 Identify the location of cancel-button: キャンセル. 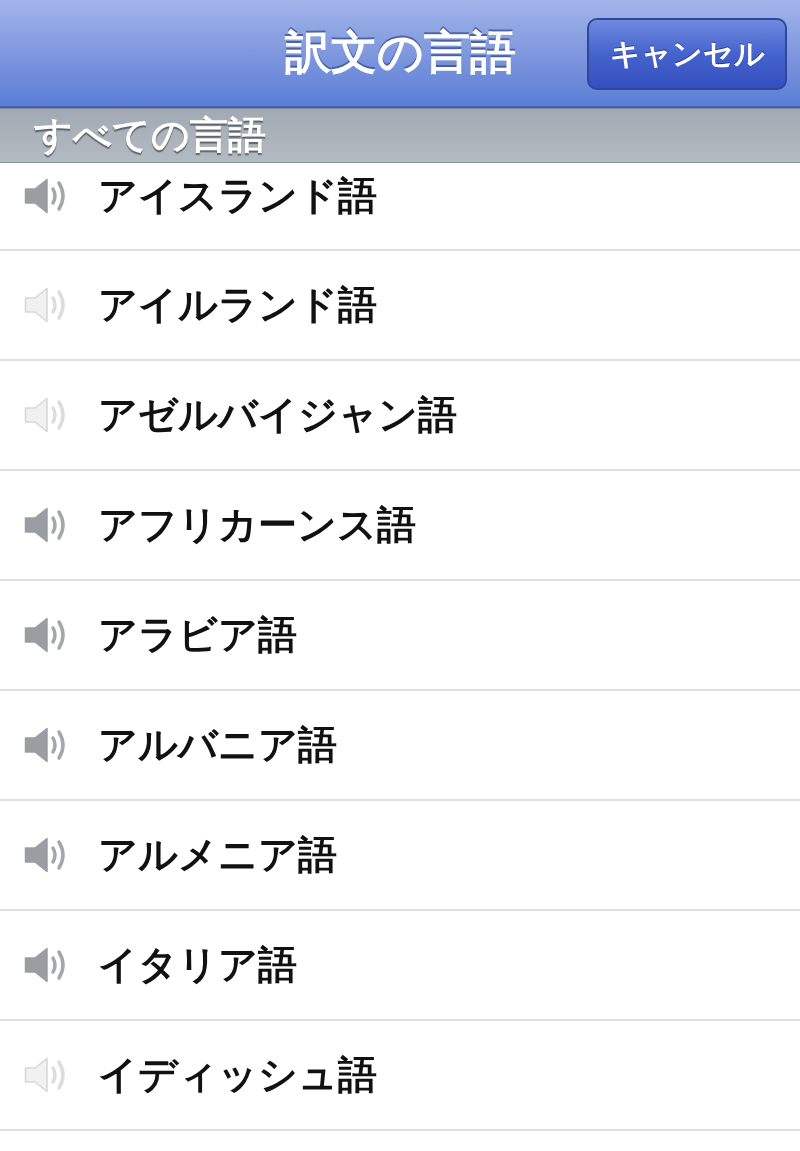
(687, 54).